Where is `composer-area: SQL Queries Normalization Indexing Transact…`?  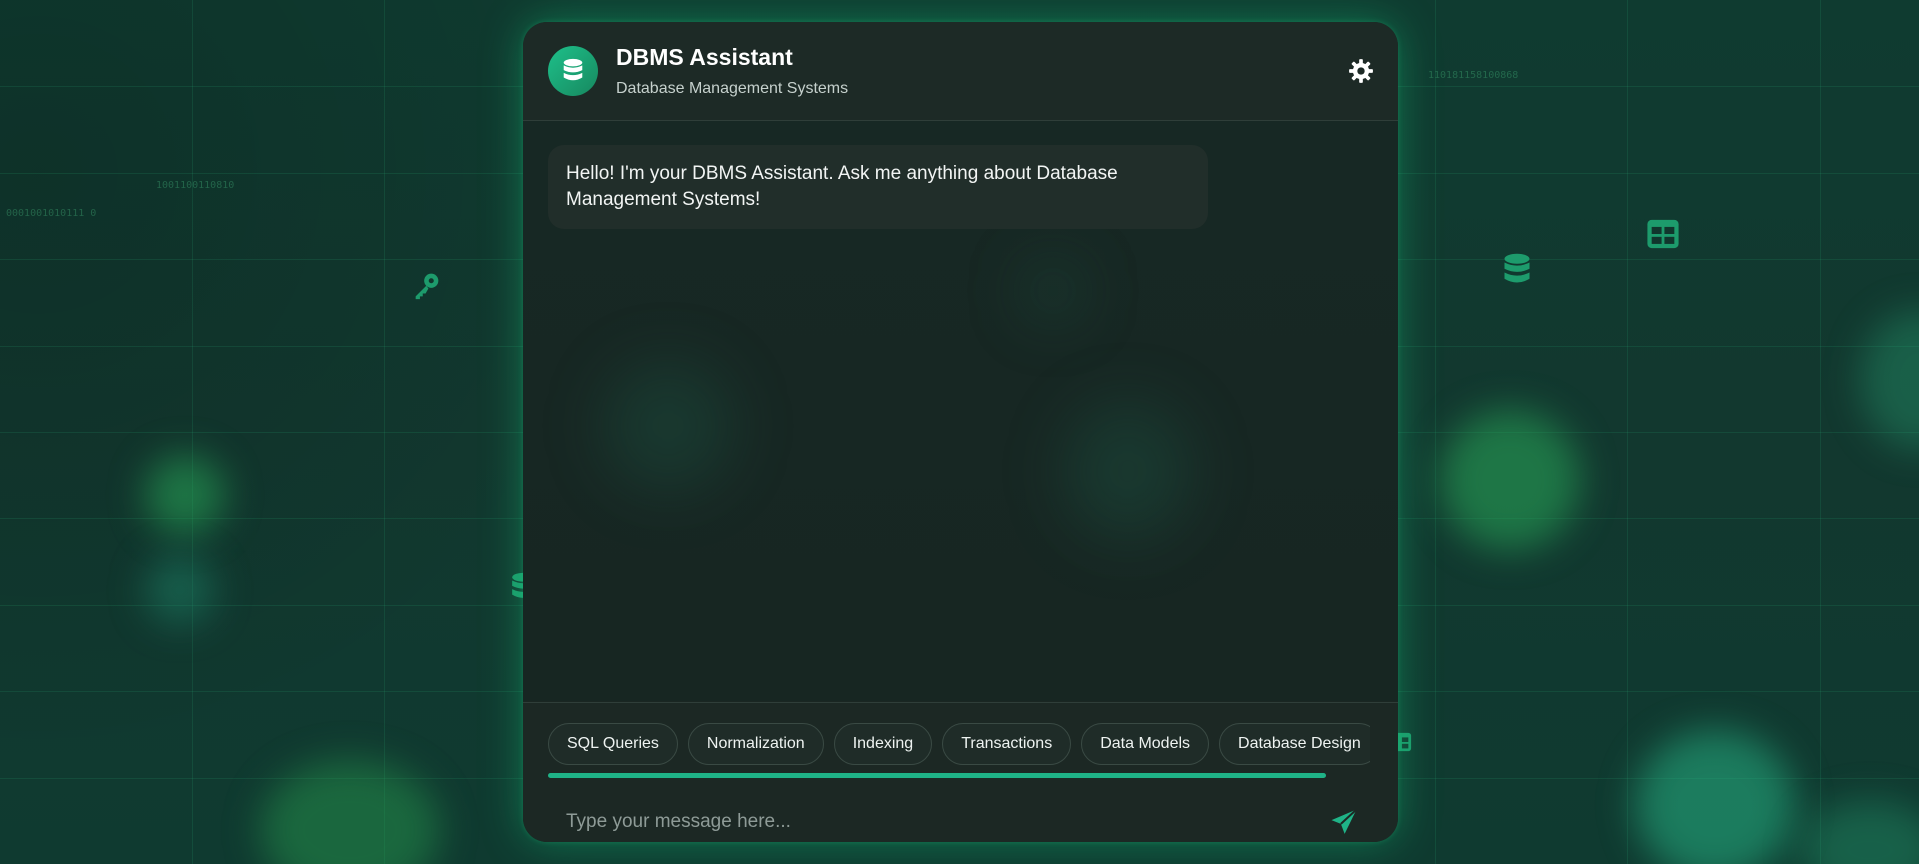
composer-area: SQL Queries Normalization Indexing Transact… is located at coordinates (960, 772).